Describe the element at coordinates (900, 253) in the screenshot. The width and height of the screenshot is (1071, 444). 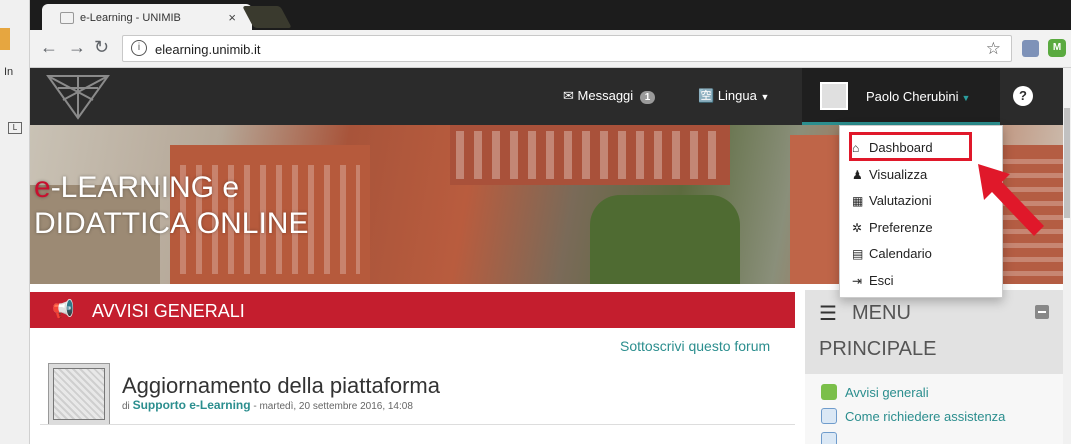
I see `menu-item-label: Calendario` at that location.